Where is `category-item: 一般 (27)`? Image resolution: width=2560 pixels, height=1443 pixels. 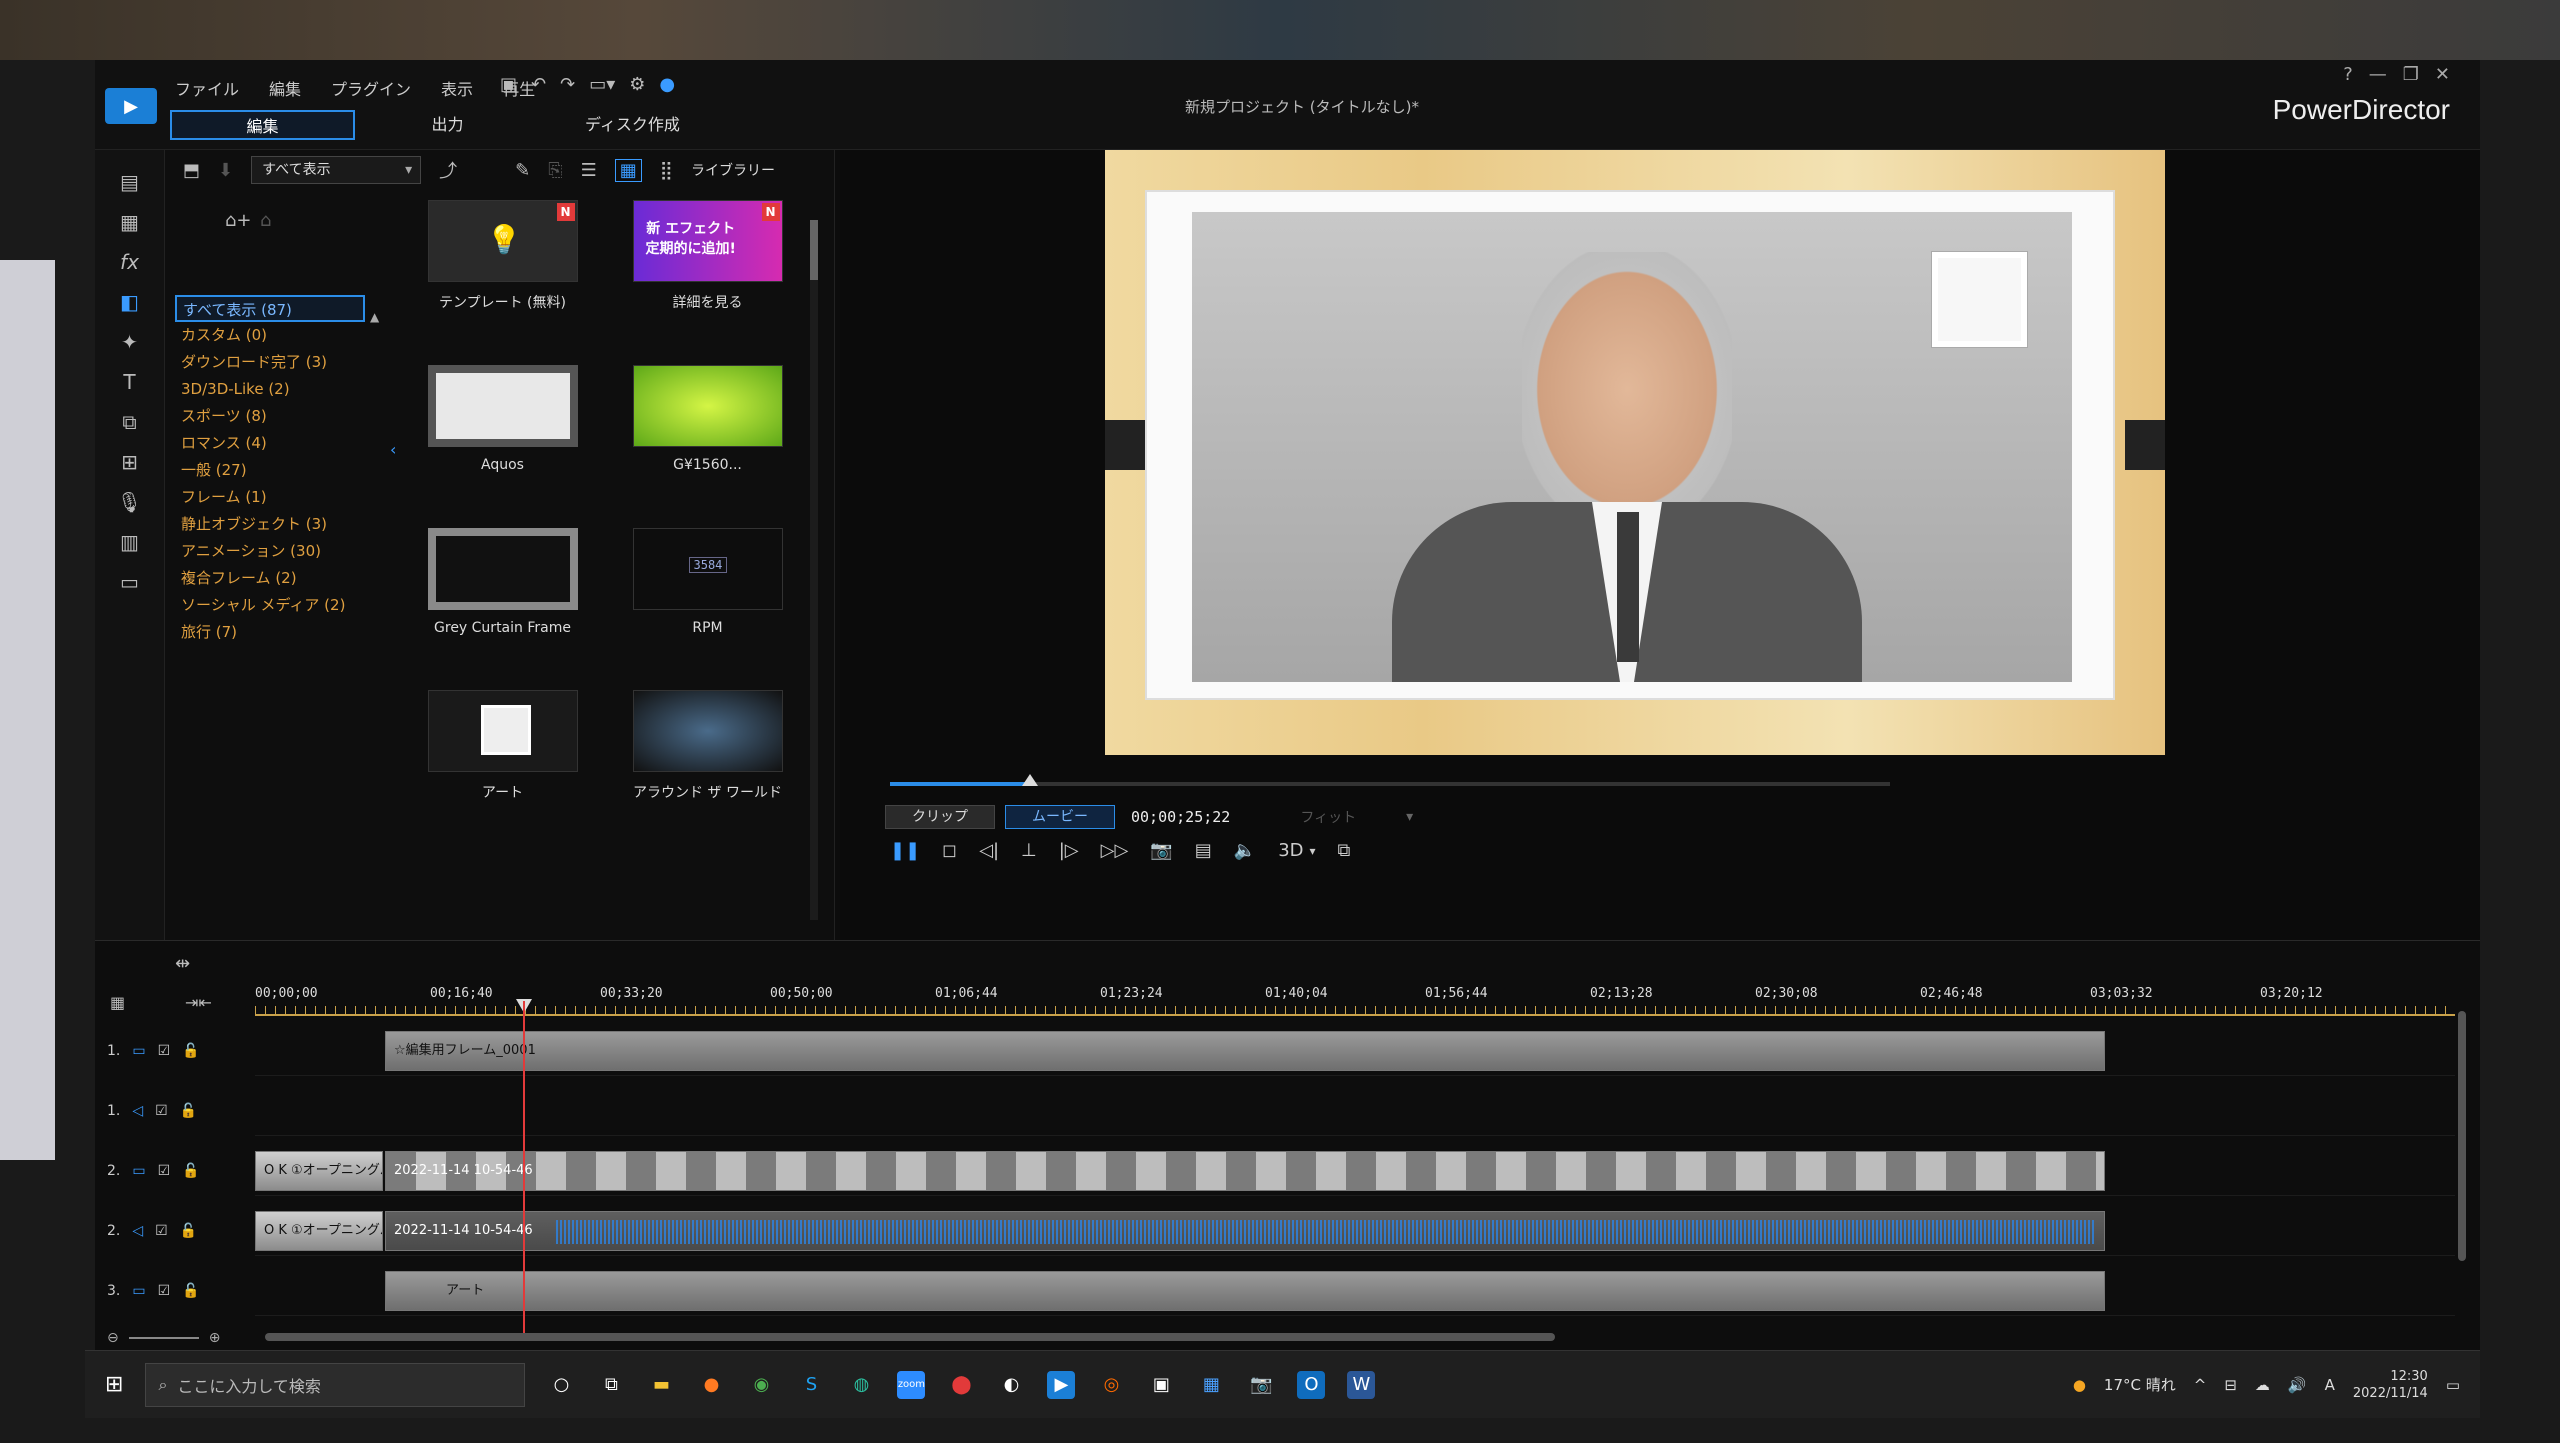 category-item: 一般 (27) is located at coordinates (270, 470).